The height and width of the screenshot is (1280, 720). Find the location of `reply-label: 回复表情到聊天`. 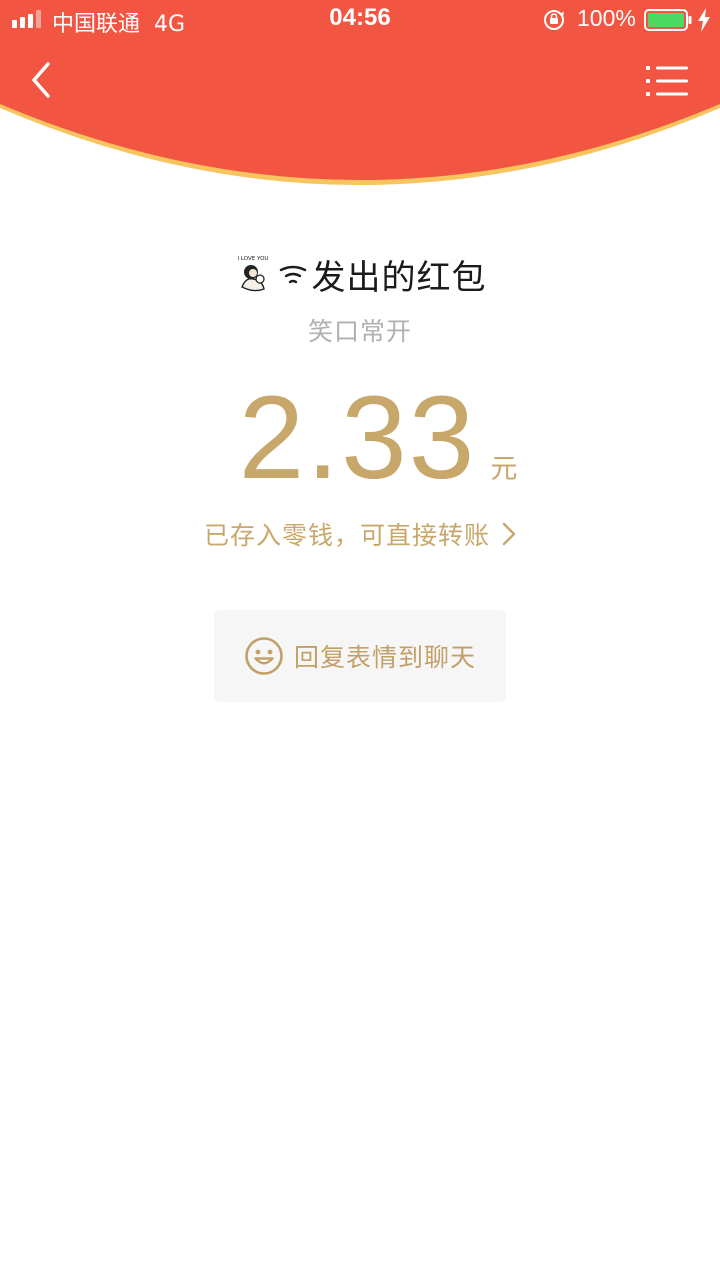

reply-label: 回复表情到聊天 is located at coordinates (384, 657).